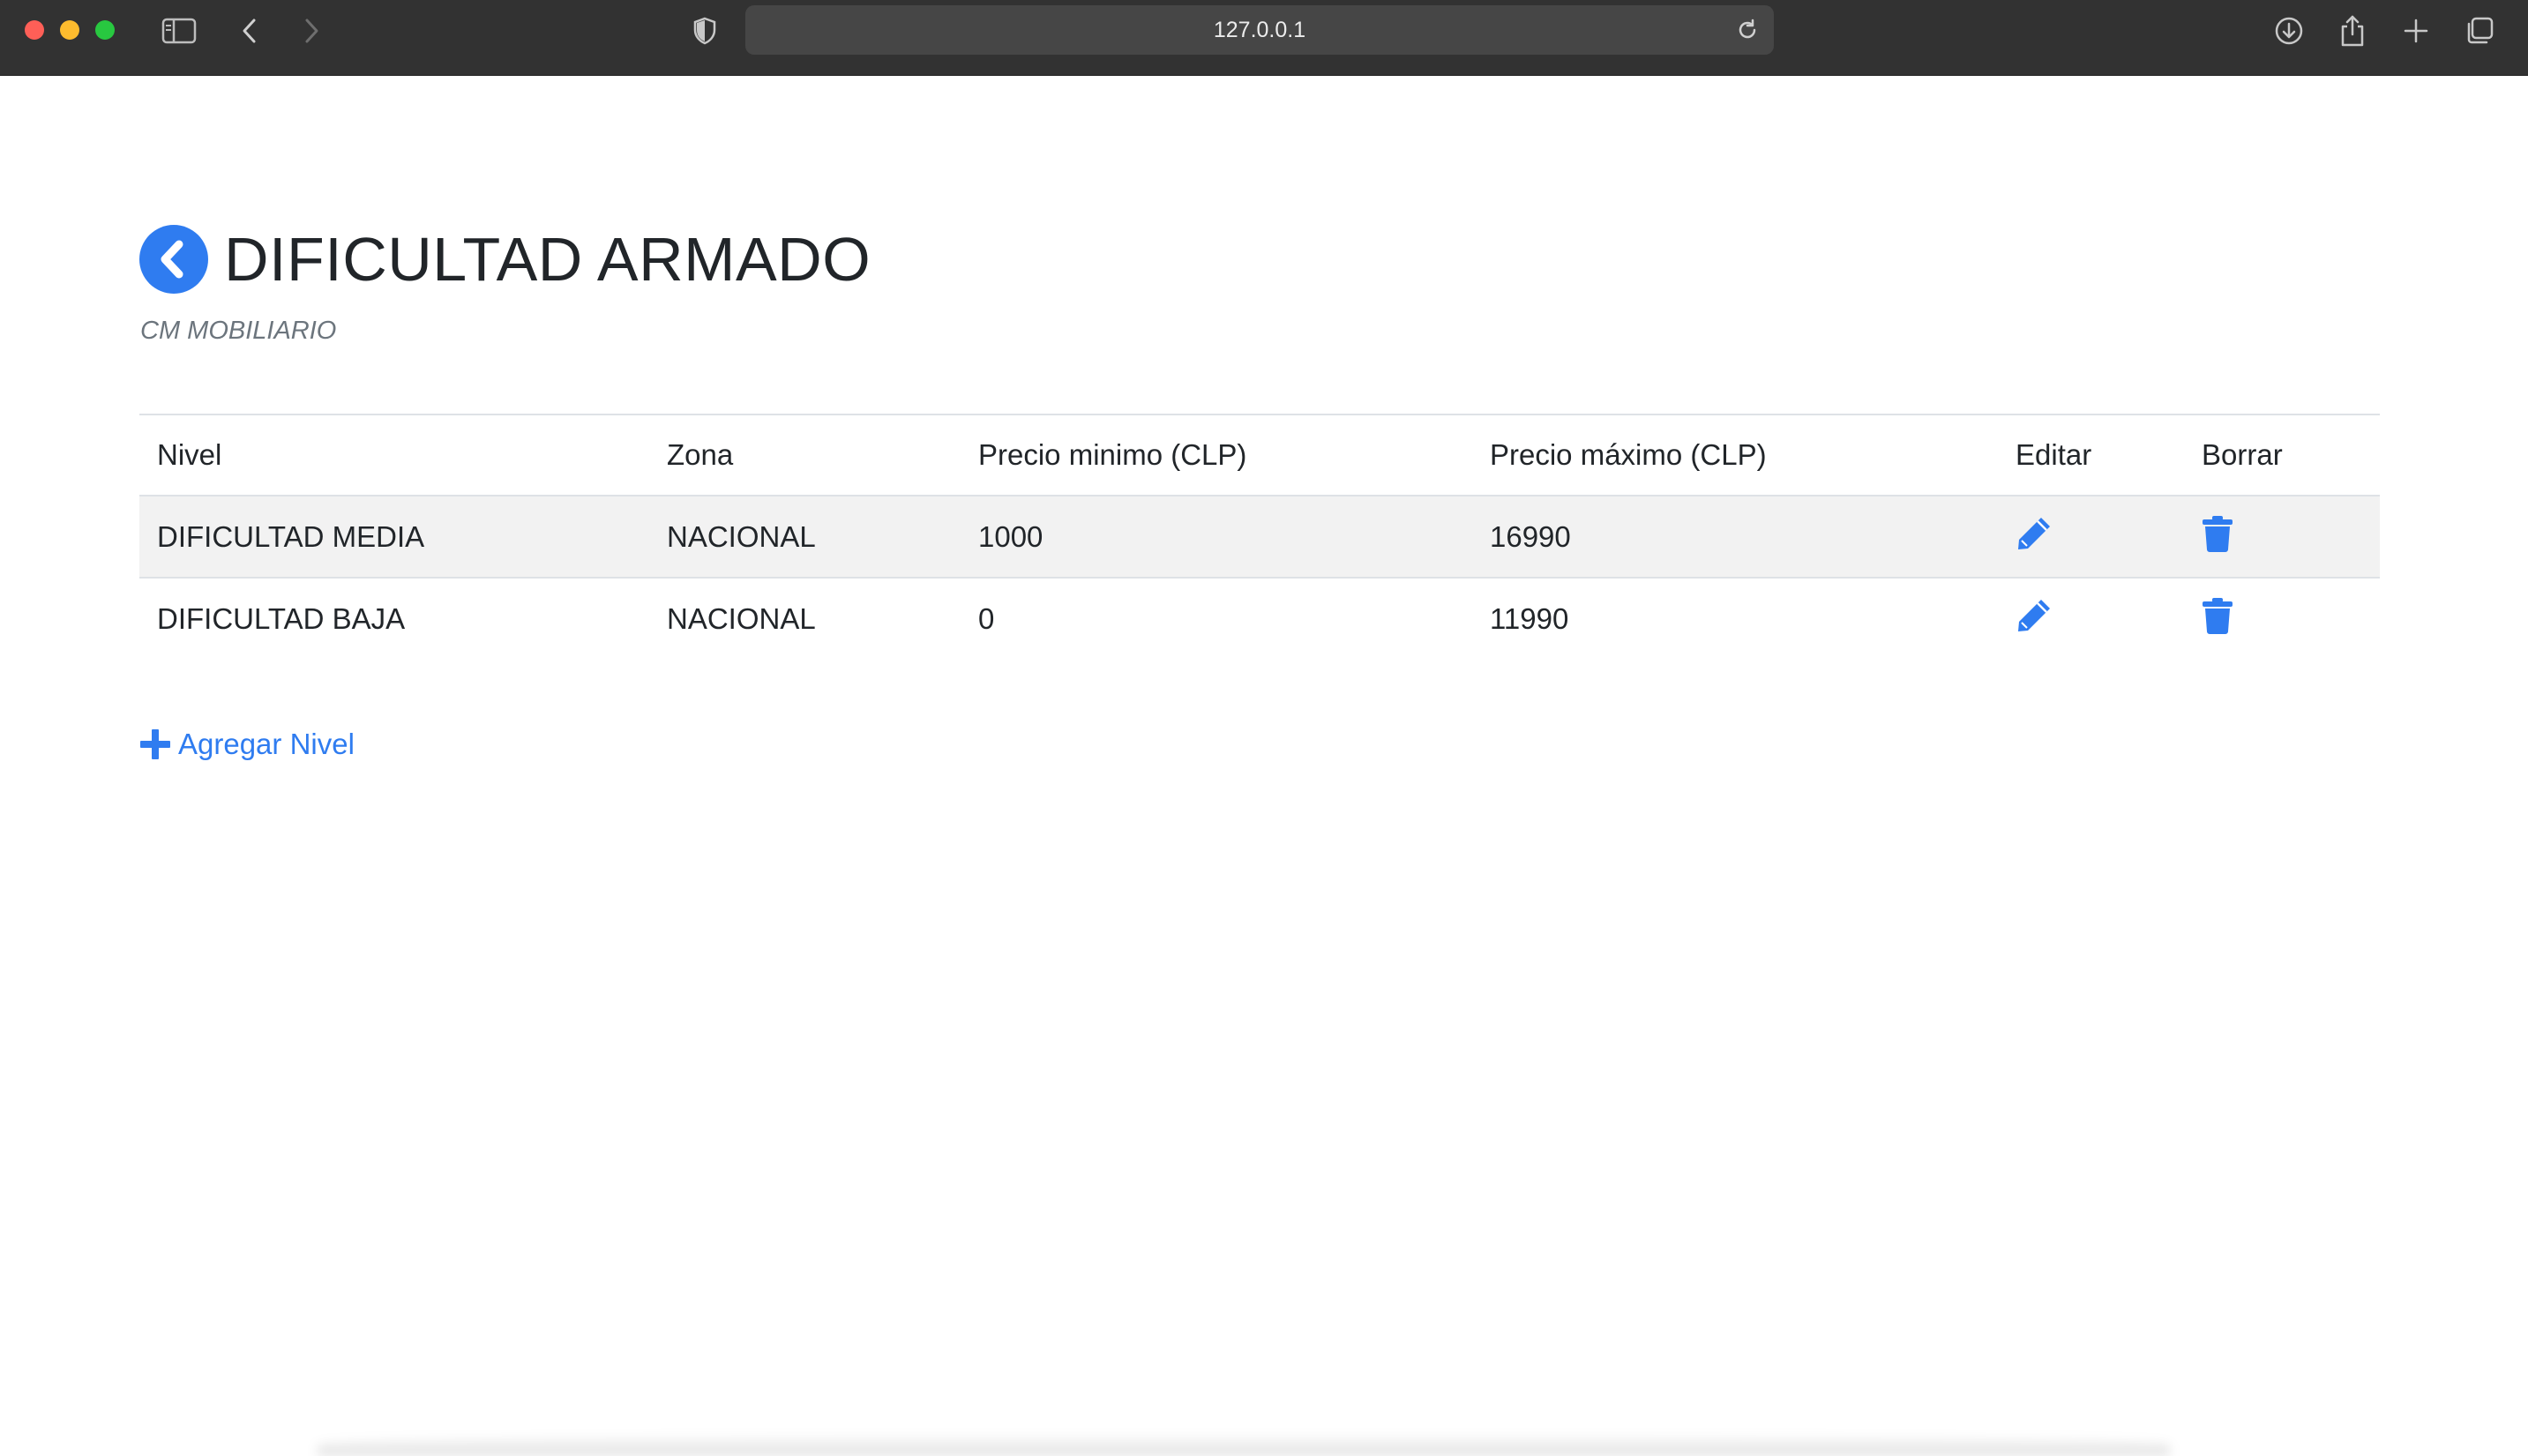 The height and width of the screenshot is (1456, 2528). I want to click on url-text: 127.0.0.1, so click(1259, 29).